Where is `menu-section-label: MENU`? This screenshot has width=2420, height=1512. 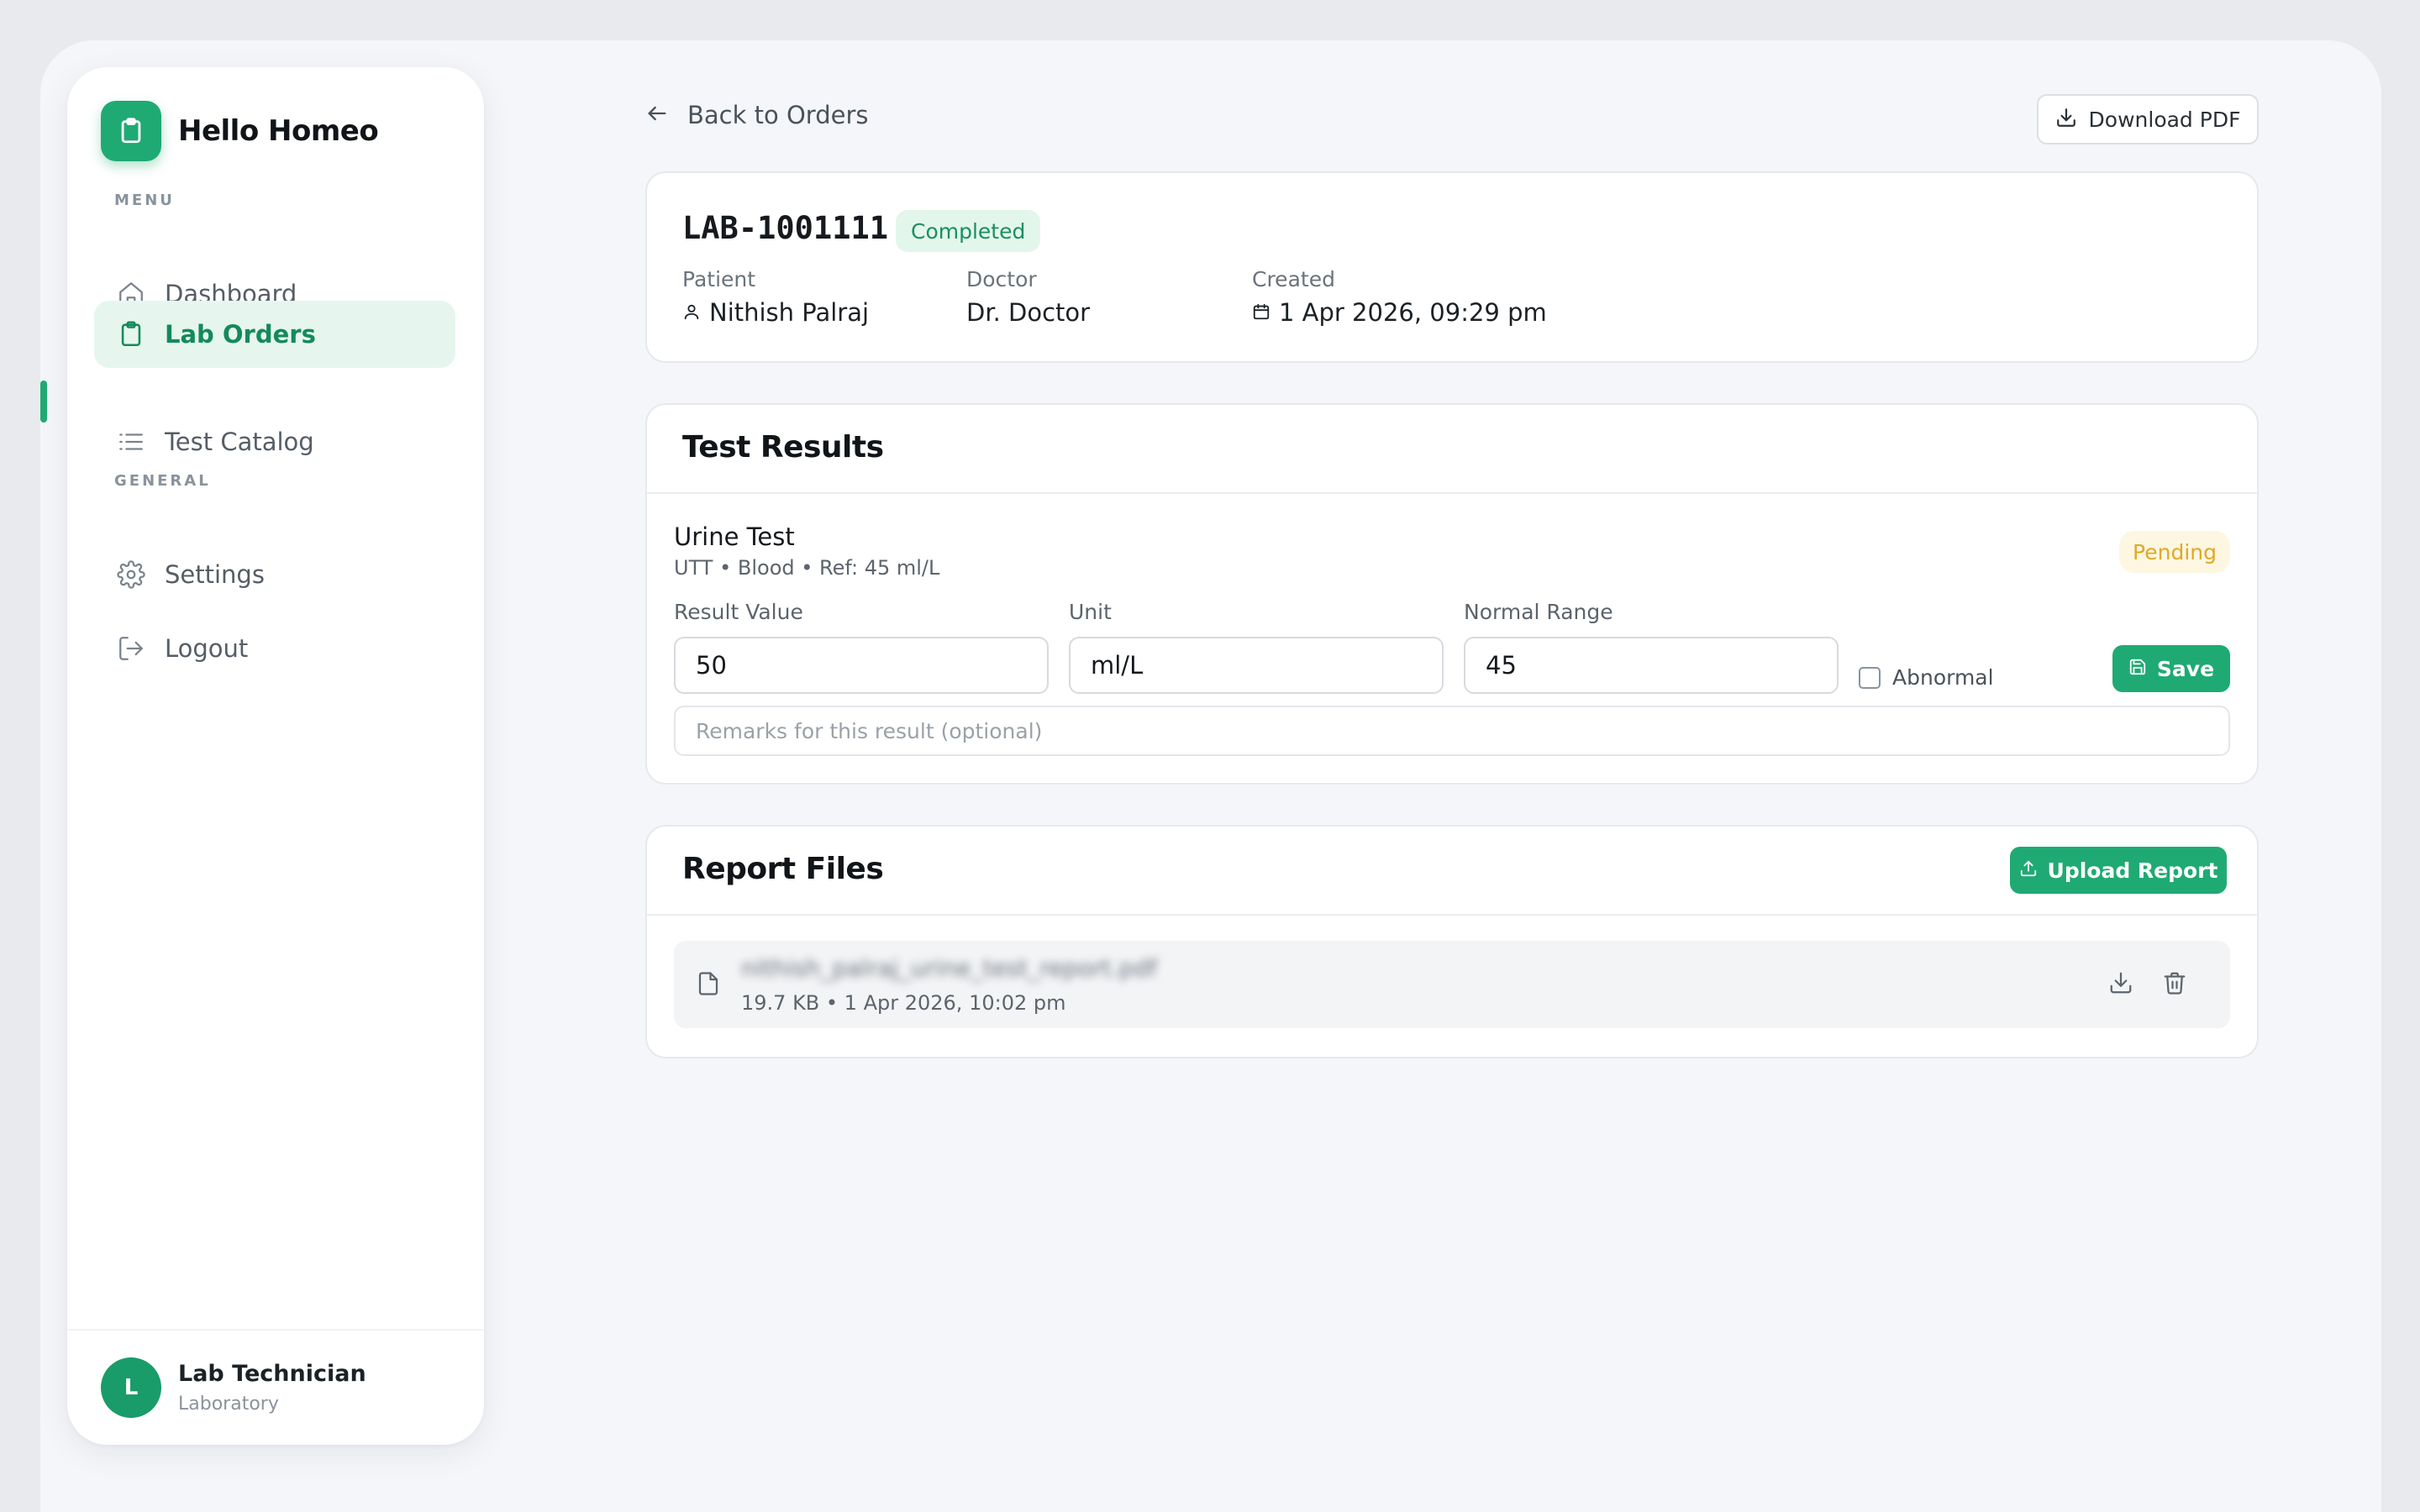
menu-section-label: MENU is located at coordinates (144, 200).